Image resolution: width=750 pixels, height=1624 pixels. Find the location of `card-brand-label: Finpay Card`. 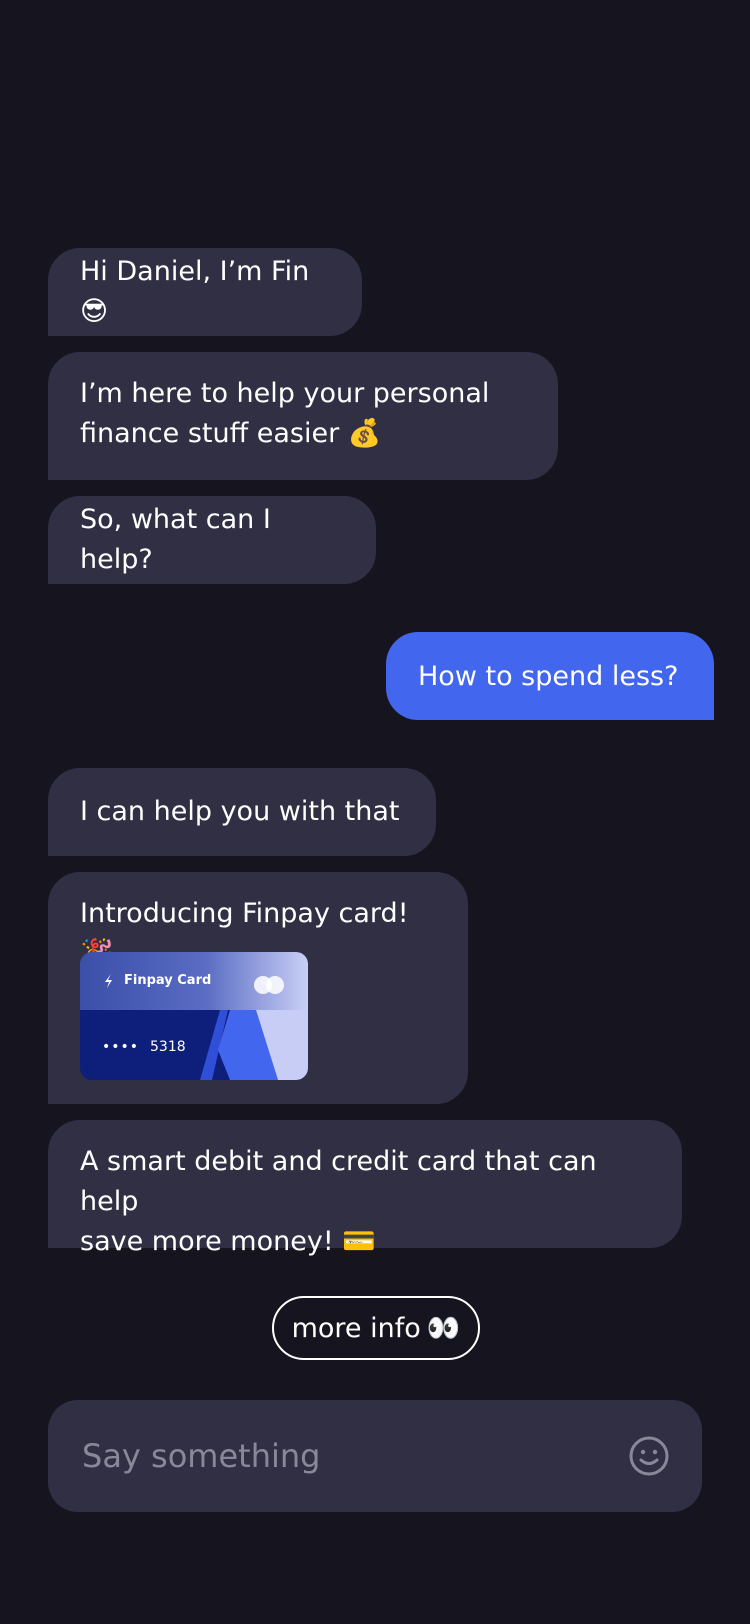

card-brand-label: Finpay Card is located at coordinates (168, 980).